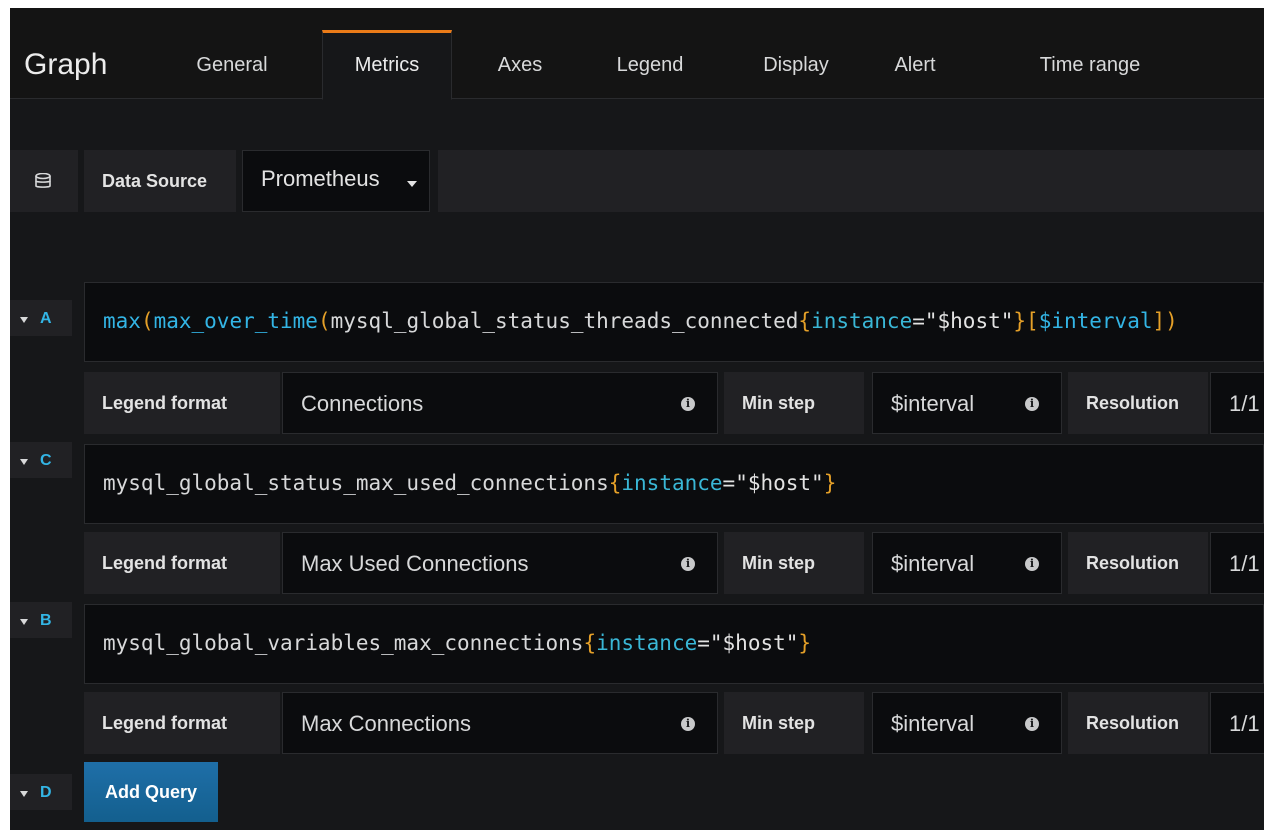 The image size is (1264, 830). Describe the element at coordinates (387, 65) in the screenshot. I see `tab-metrics: Metrics` at that location.